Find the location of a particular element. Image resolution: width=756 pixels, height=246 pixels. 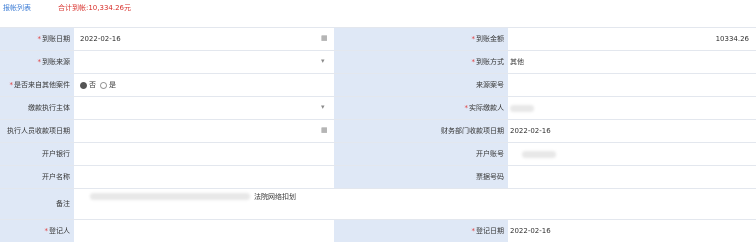

form-row: * 登记人 * 登记日期 2022-02-16 is located at coordinates (378, 230).